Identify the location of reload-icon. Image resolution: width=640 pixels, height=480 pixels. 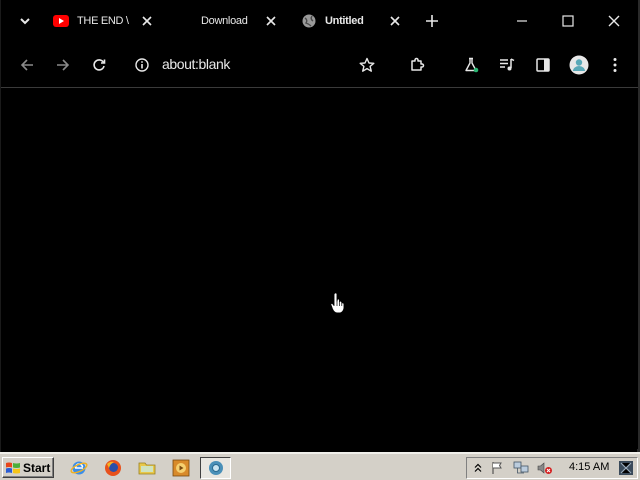
(99, 65).